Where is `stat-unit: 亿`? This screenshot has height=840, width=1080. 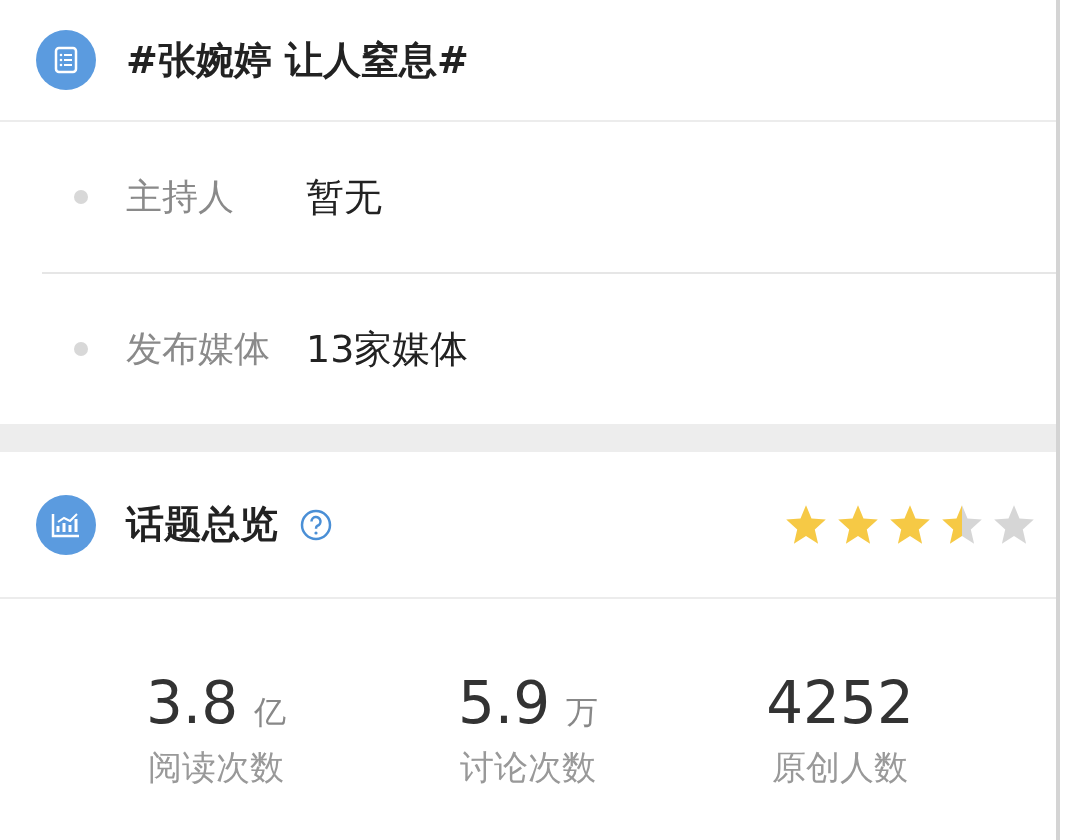
stat-unit: 亿 is located at coordinates (270, 712).